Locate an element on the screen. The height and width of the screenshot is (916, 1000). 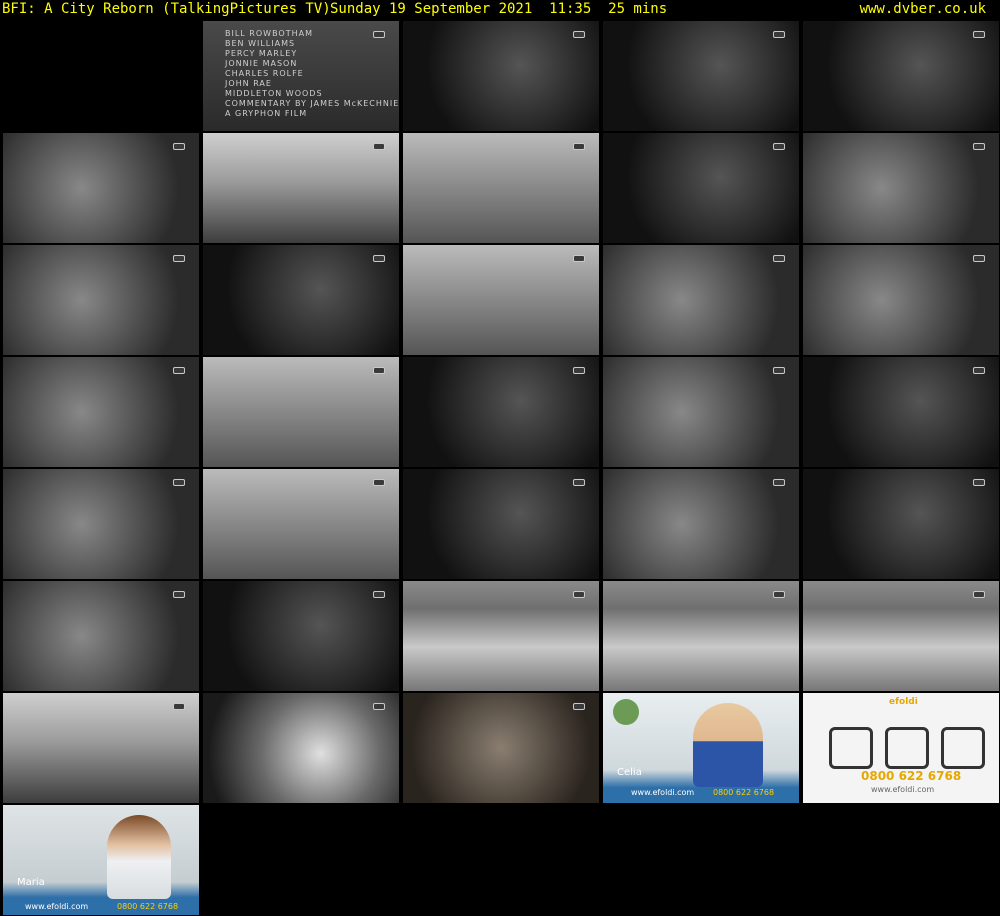
presenter-name: Maria is located at coordinates (31, 882).